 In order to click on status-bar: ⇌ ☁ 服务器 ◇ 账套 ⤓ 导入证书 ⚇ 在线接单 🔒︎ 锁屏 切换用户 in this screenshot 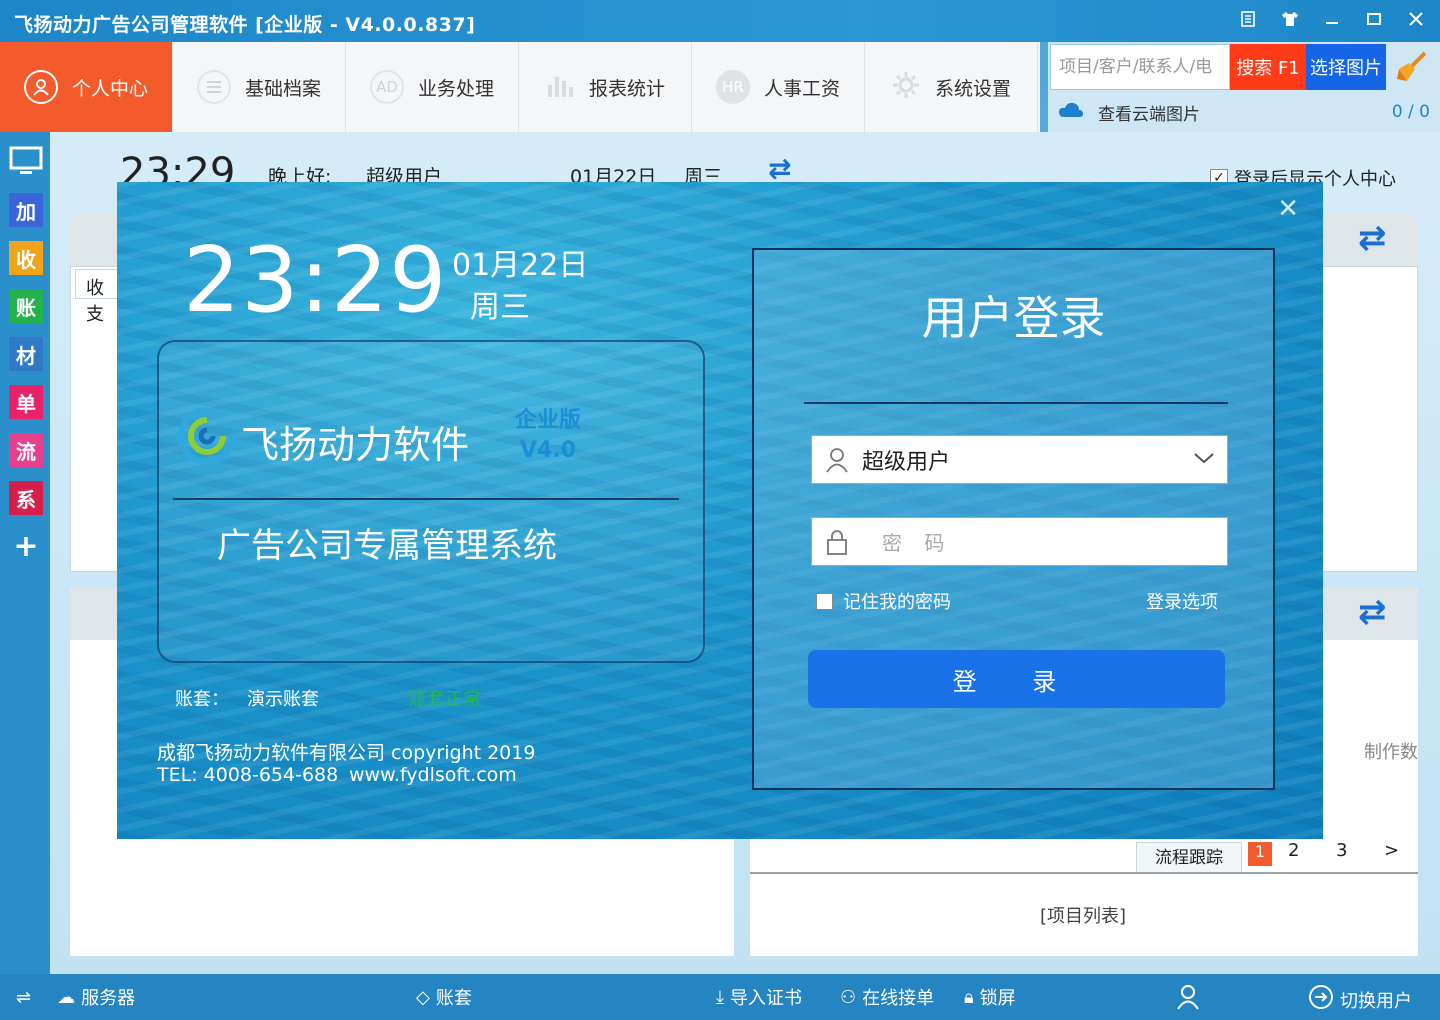, I will do `click(720, 997)`.